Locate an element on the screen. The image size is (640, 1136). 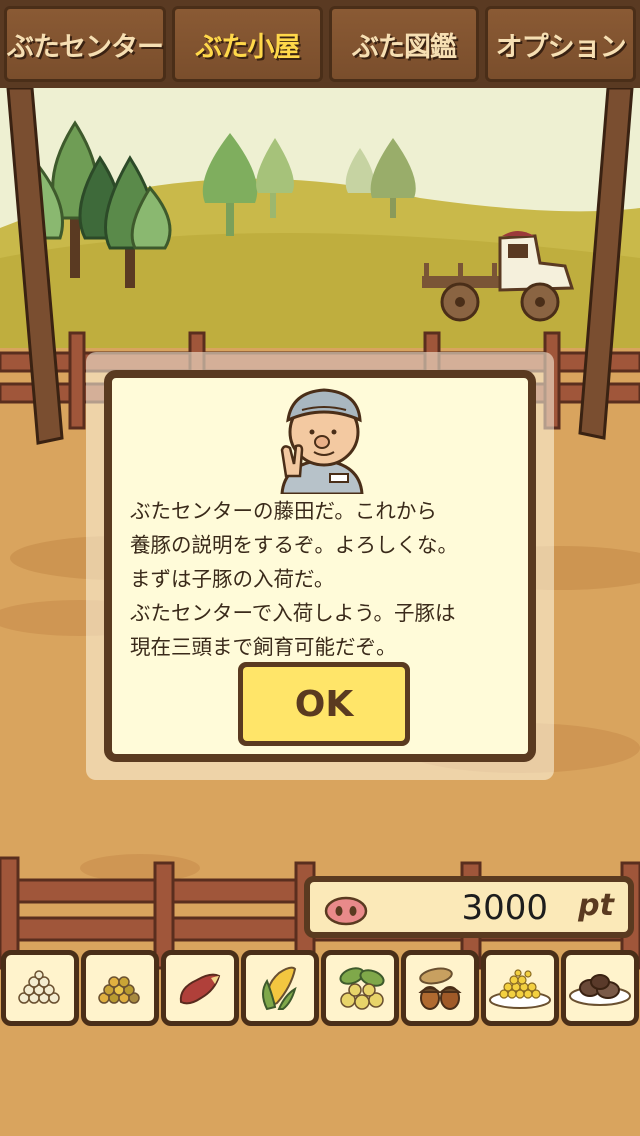
tab-buta-goya: ぶた小屋 is located at coordinates (247, 44).